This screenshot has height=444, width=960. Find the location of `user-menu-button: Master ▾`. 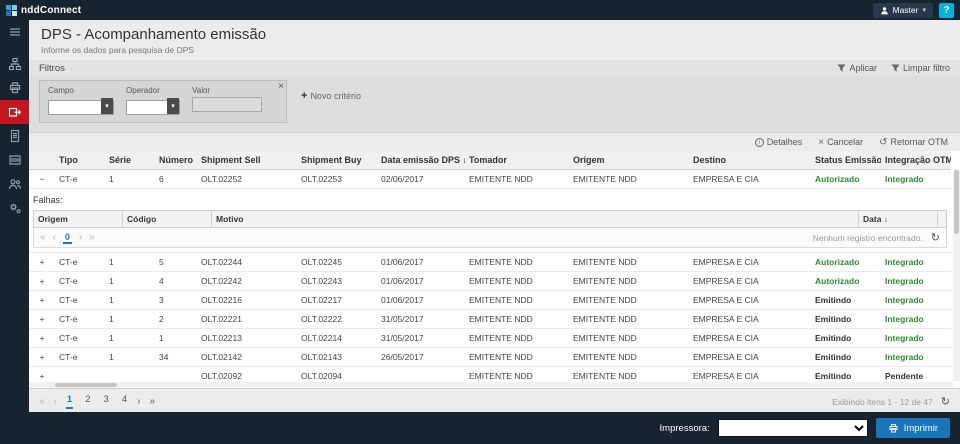

user-menu-button: Master ▾ is located at coordinates (902, 10).